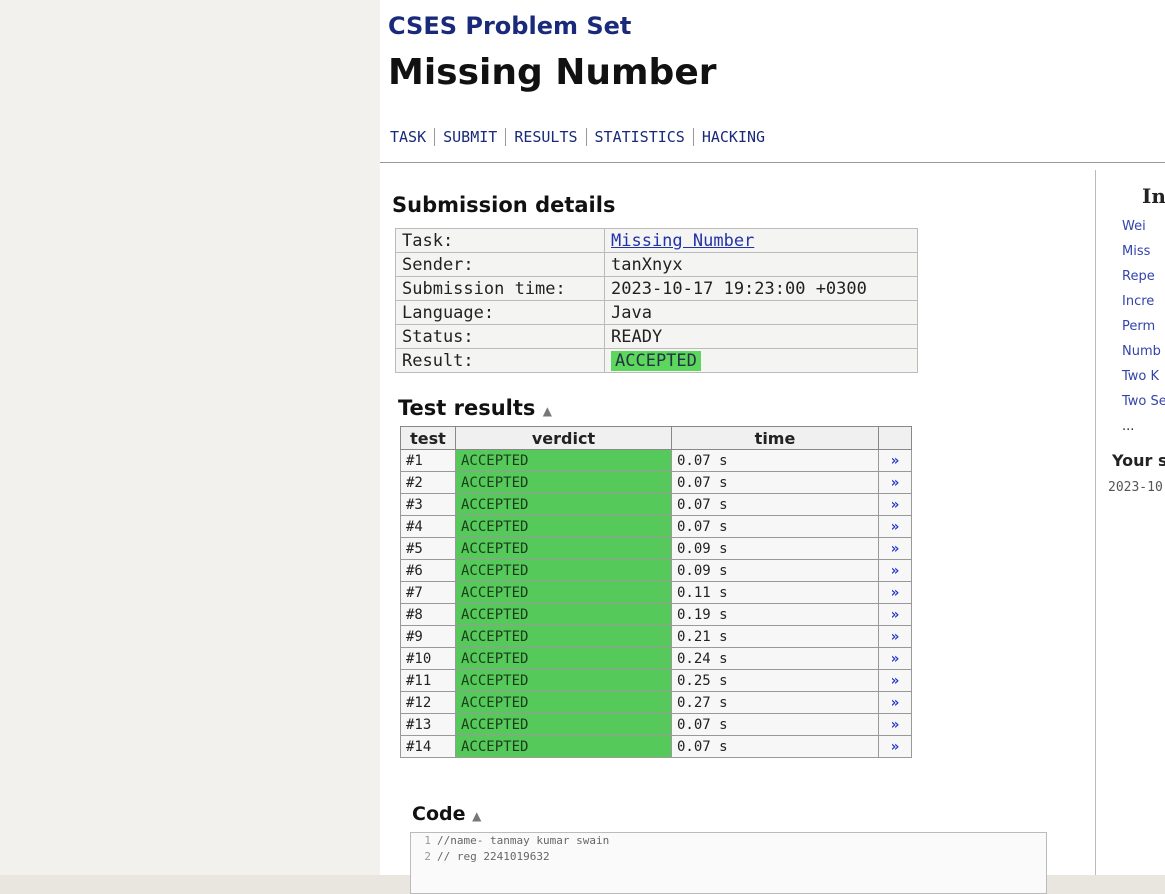 This screenshot has height=894, width=1165. I want to click on sidebar-item: Incre, so click(1143, 301).